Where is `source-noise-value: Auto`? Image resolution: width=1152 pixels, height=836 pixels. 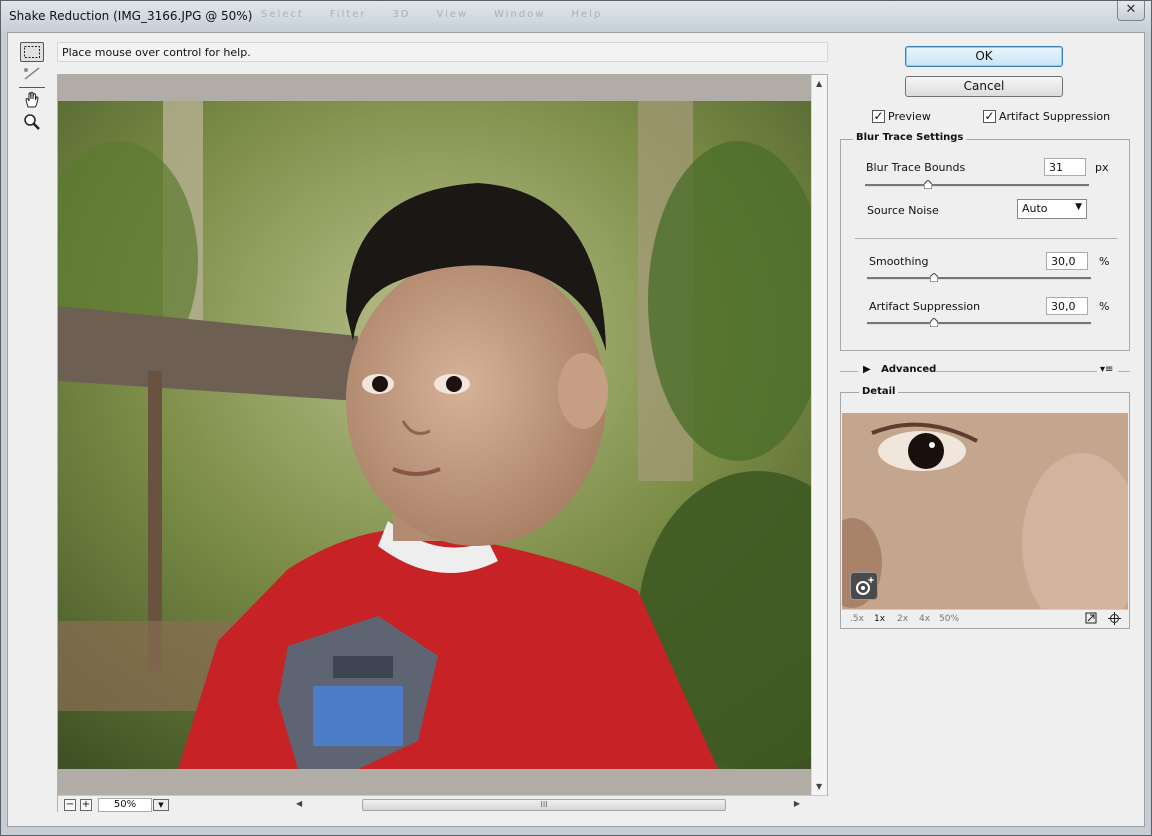
source-noise-value: Auto is located at coordinates (1035, 208).